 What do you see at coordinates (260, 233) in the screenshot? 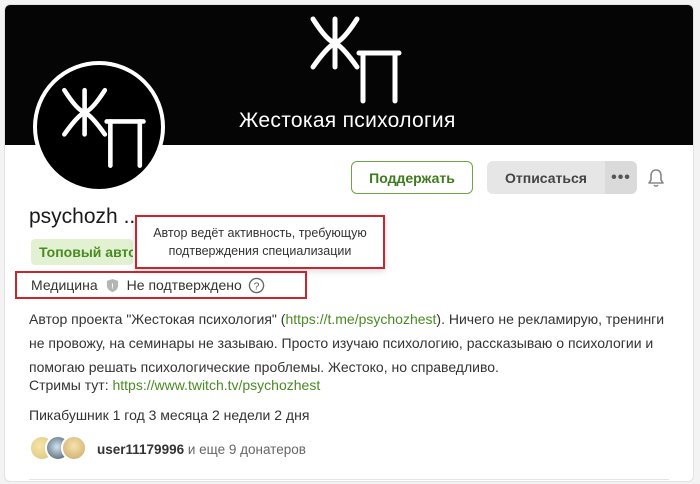
I see `tooltip-line-1: Автор ведёт активность, требующую` at bounding box center [260, 233].